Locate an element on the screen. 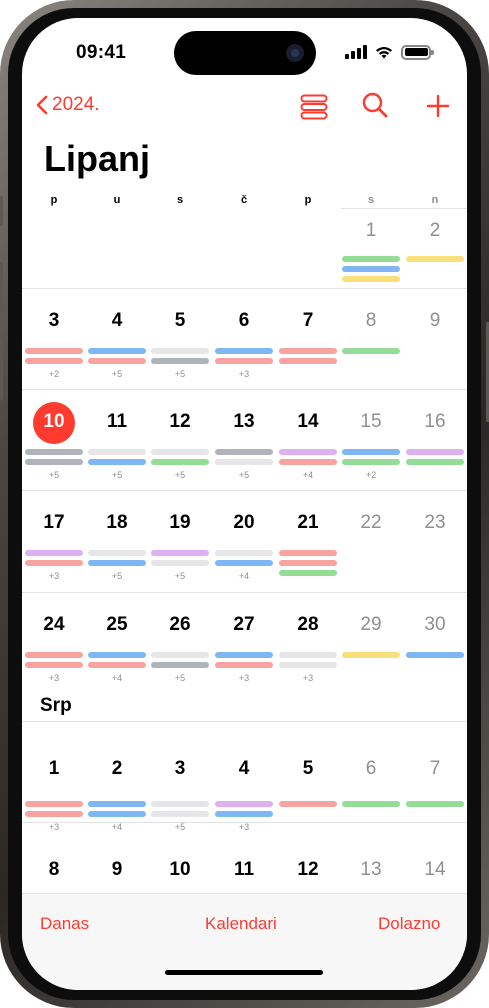  day-cell: 16 is located at coordinates (435, 422).